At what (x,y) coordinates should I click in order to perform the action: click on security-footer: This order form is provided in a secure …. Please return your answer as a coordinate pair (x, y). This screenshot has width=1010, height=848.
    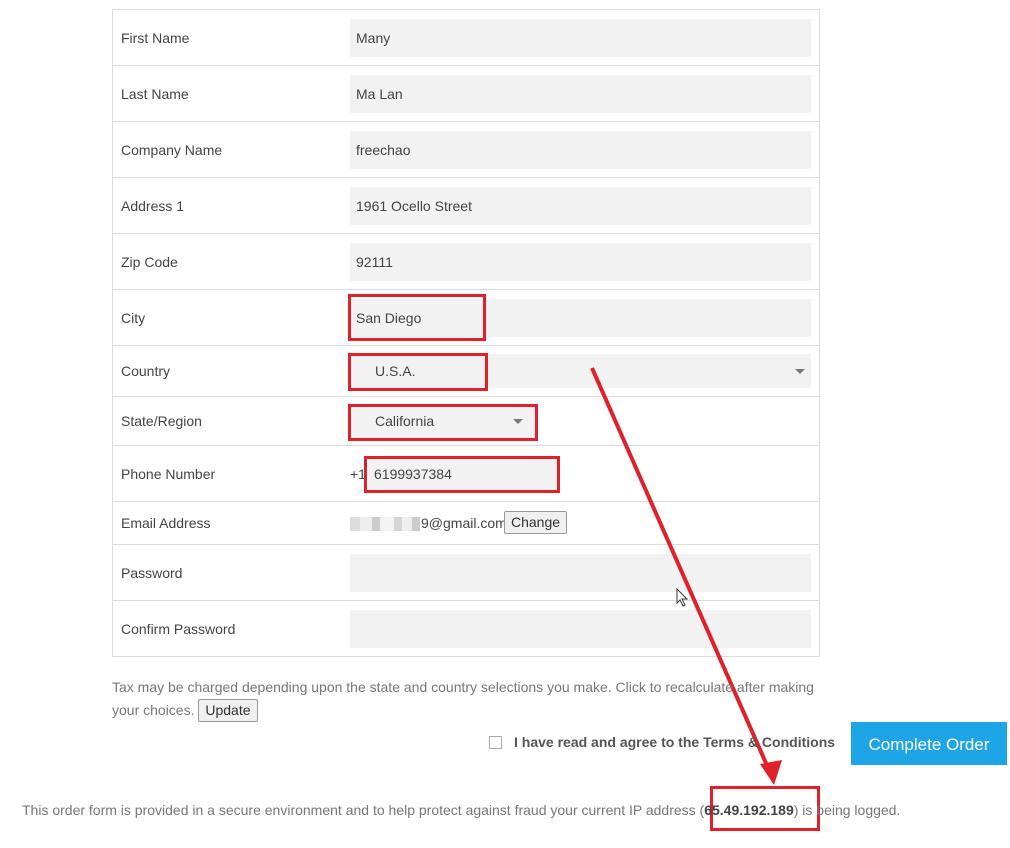
    Looking at the image, I should click on (461, 810).